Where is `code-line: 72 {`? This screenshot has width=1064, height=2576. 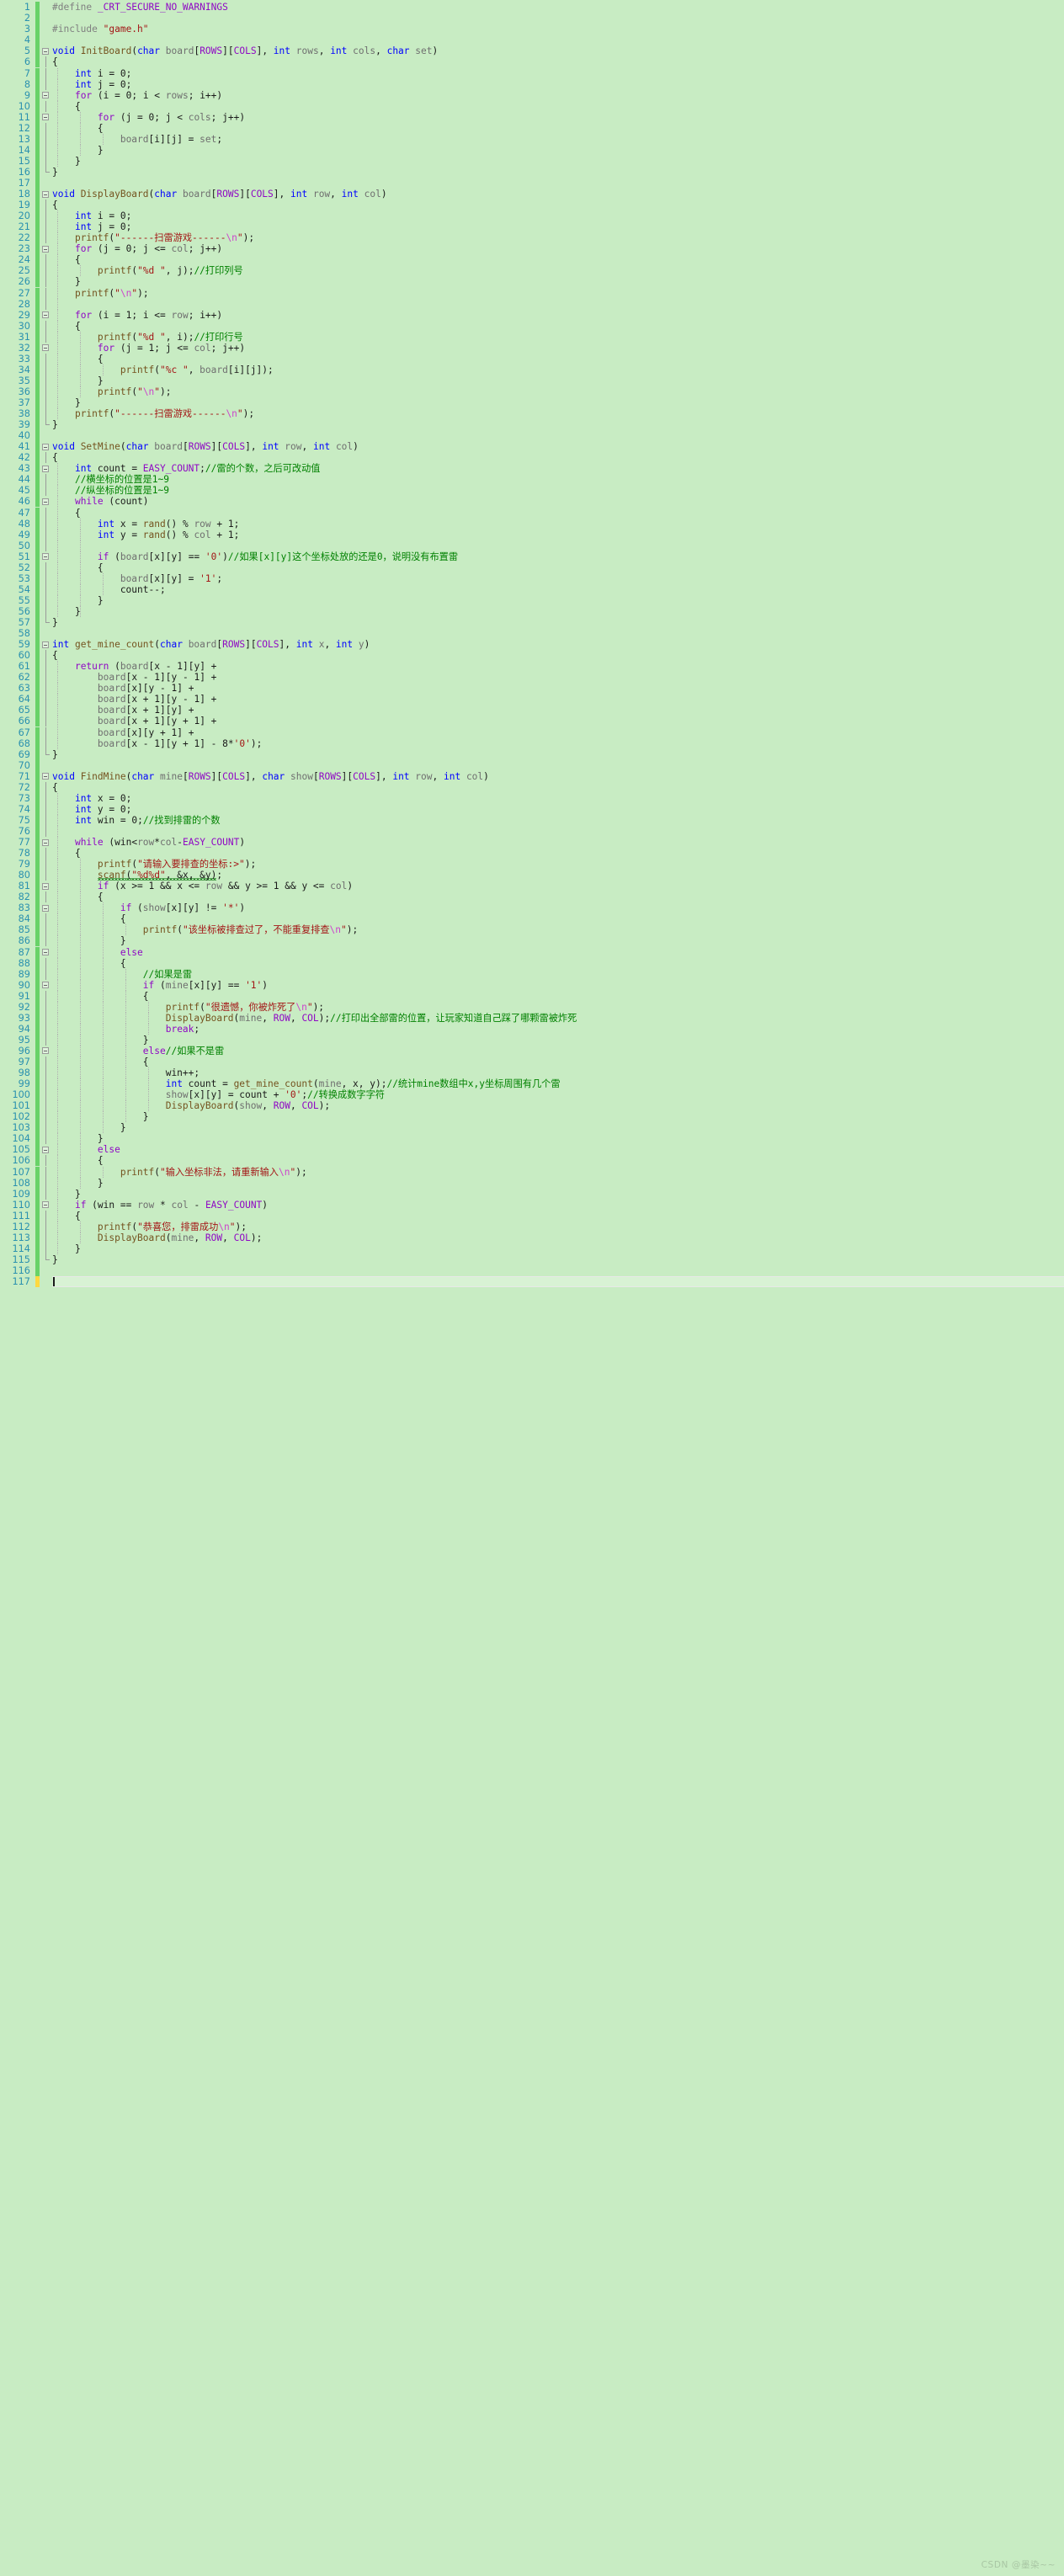 code-line: 72 { is located at coordinates (532, 787).